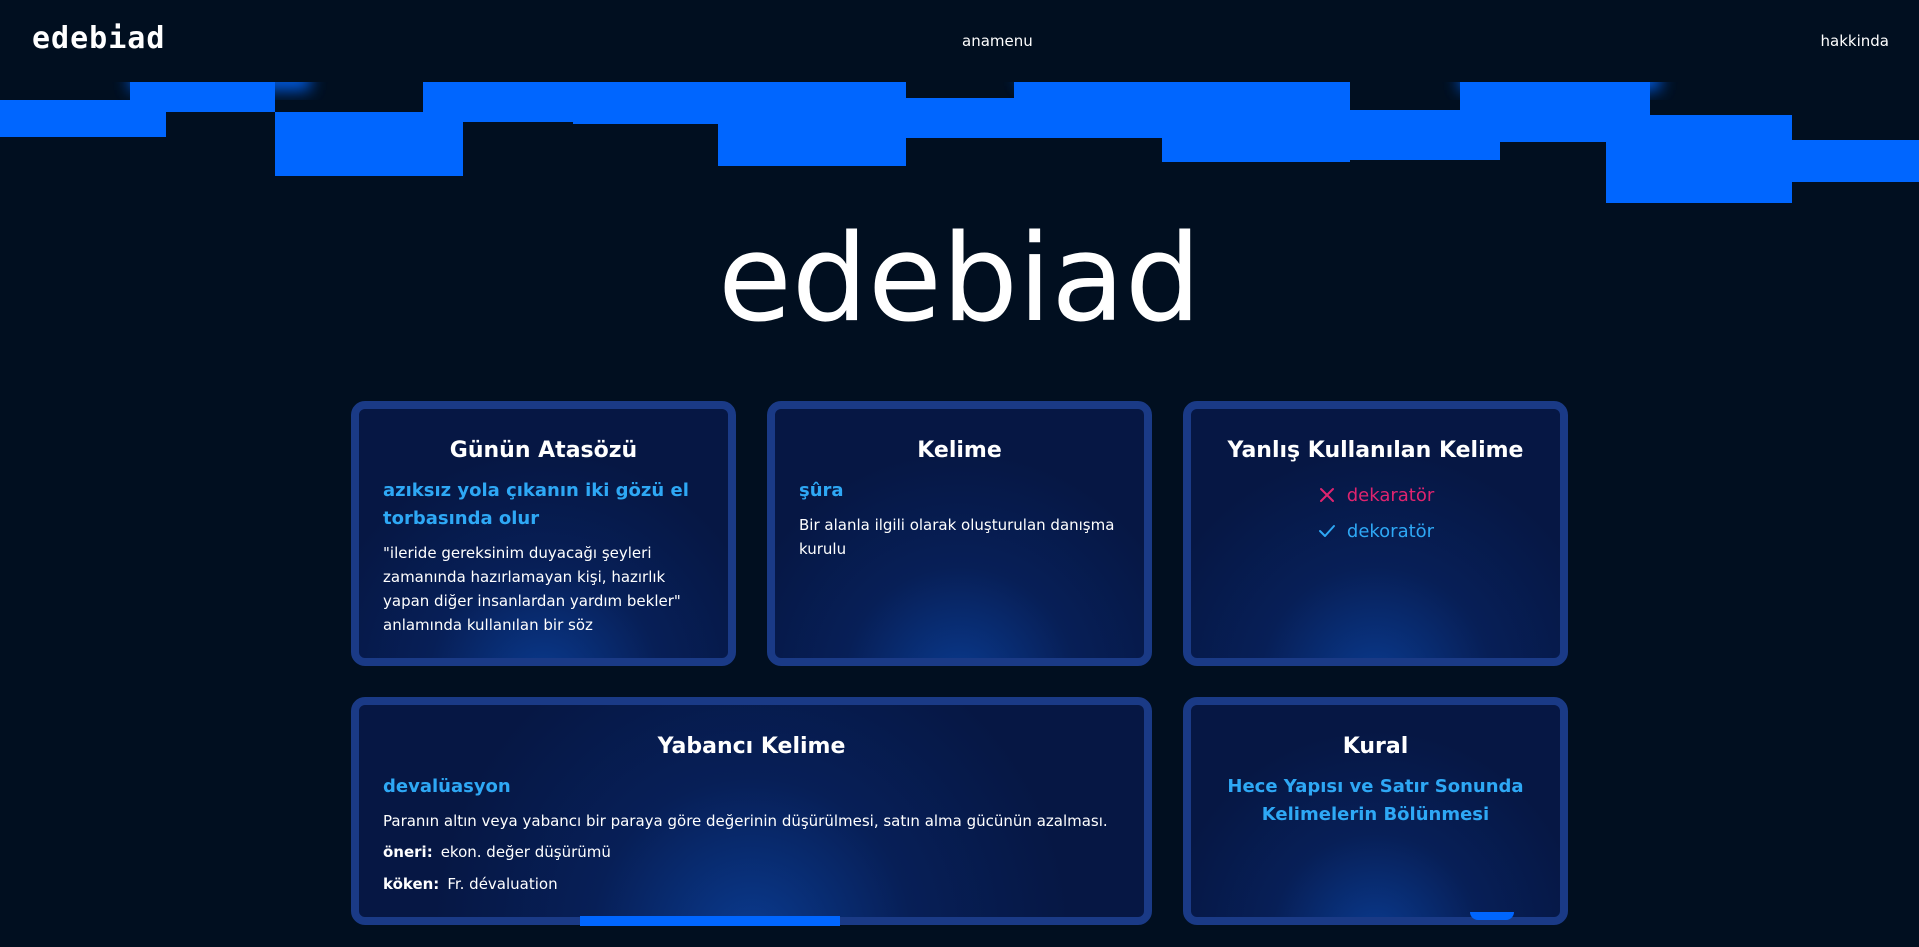  I want to click on site-logo: edebiad, so click(98, 39).